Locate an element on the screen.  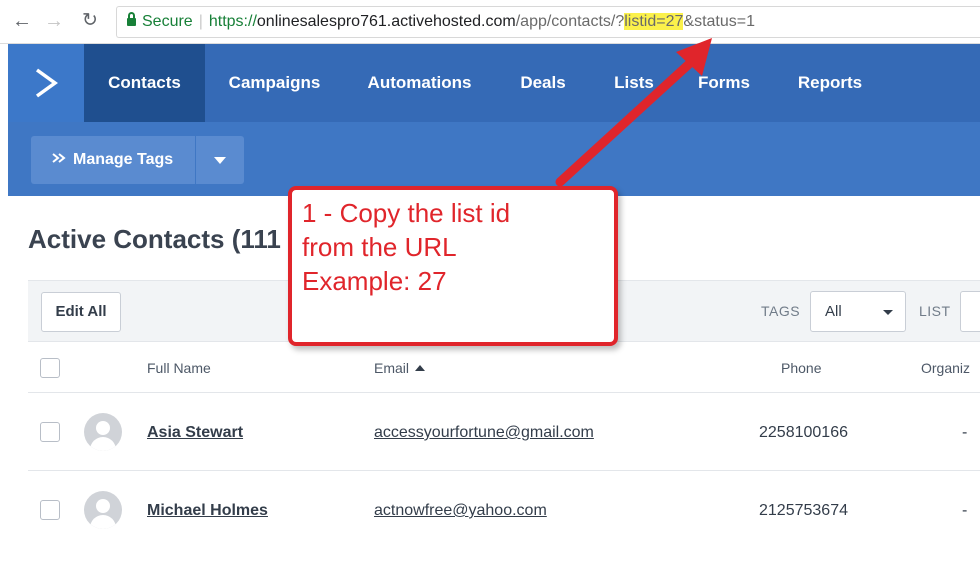
nav-contacts: Contacts is located at coordinates (144, 83).